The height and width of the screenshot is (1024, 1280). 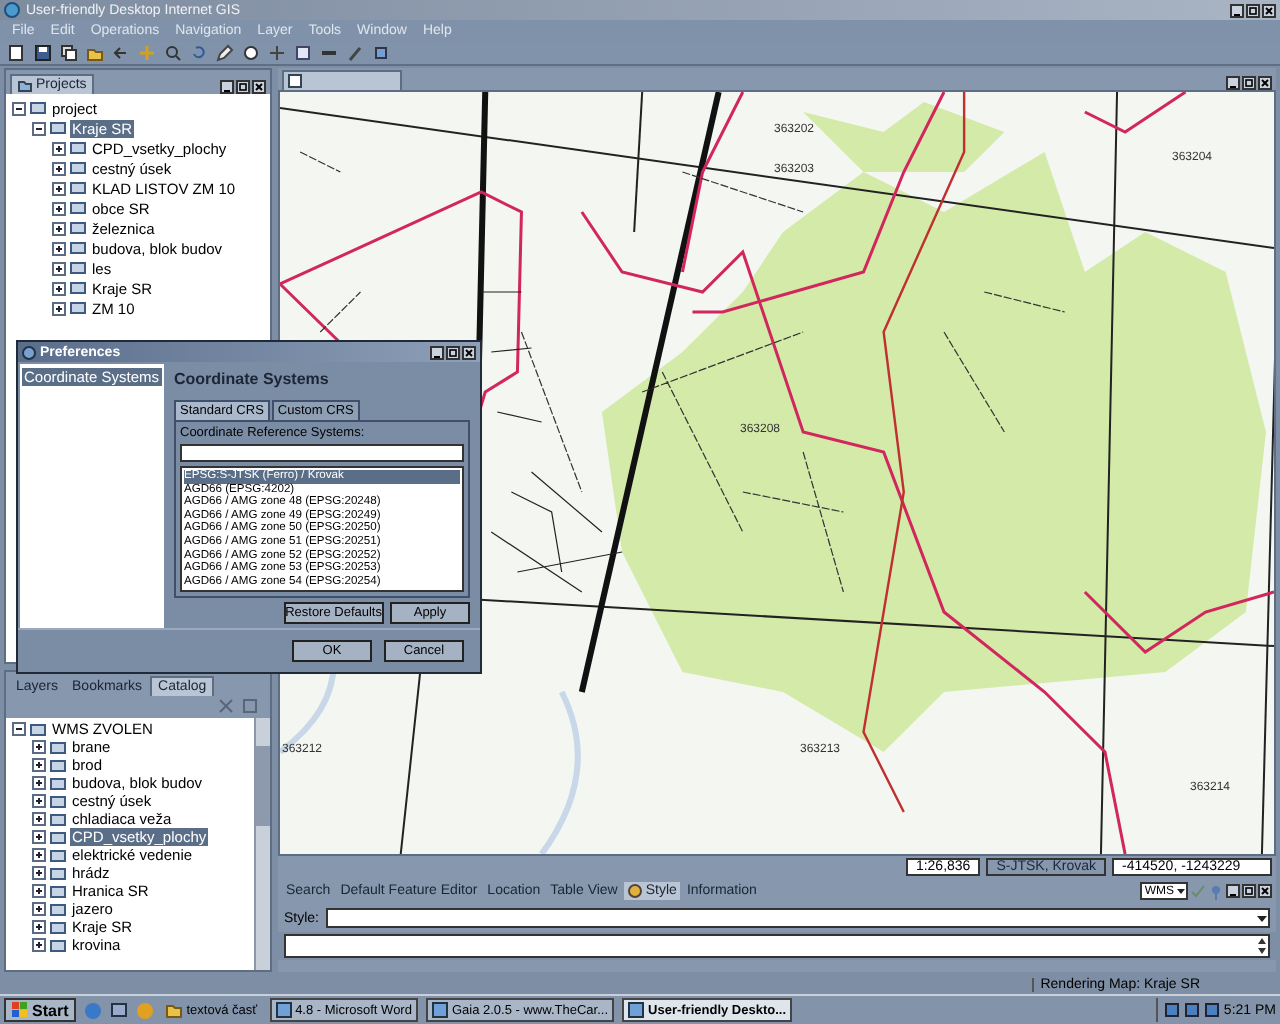 I want to click on dialog-heading: Coordinate Systems, so click(x=252, y=379).